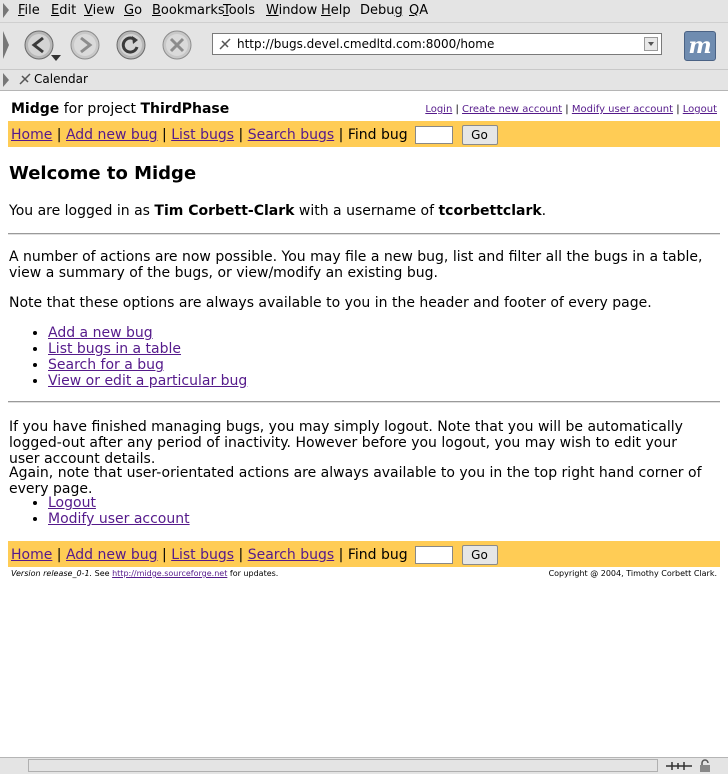  What do you see at coordinates (99, 10) in the screenshot?
I see `menu-view: View` at bounding box center [99, 10].